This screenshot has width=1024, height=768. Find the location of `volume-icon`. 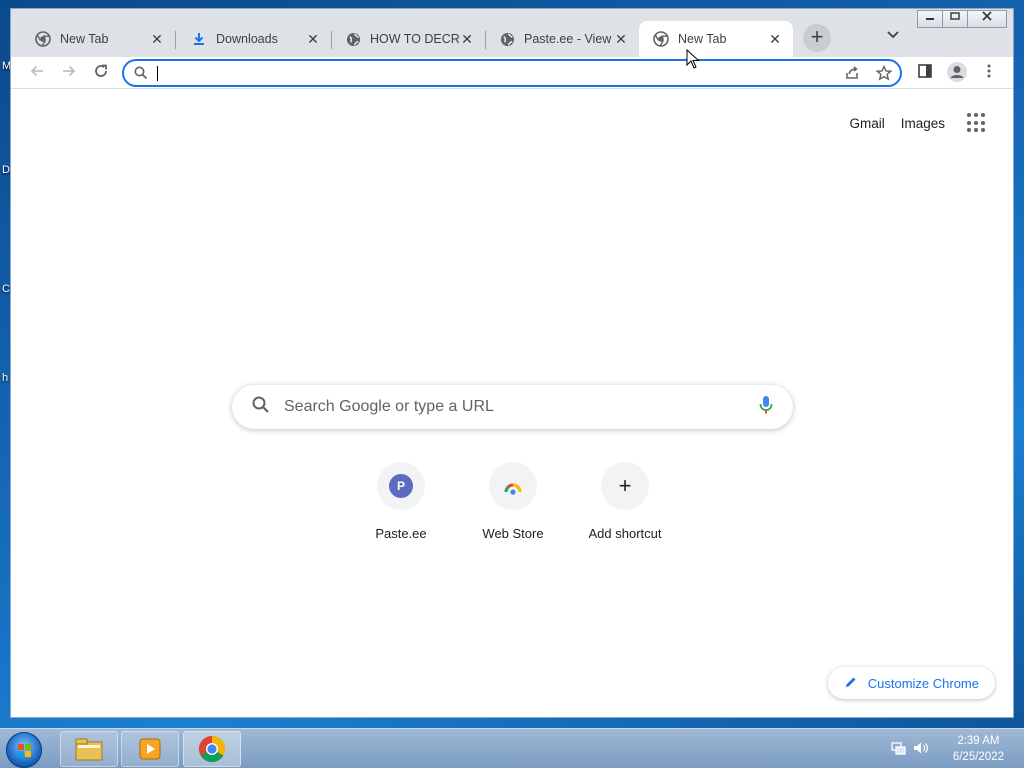

volume-icon is located at coordinates (921, 748).